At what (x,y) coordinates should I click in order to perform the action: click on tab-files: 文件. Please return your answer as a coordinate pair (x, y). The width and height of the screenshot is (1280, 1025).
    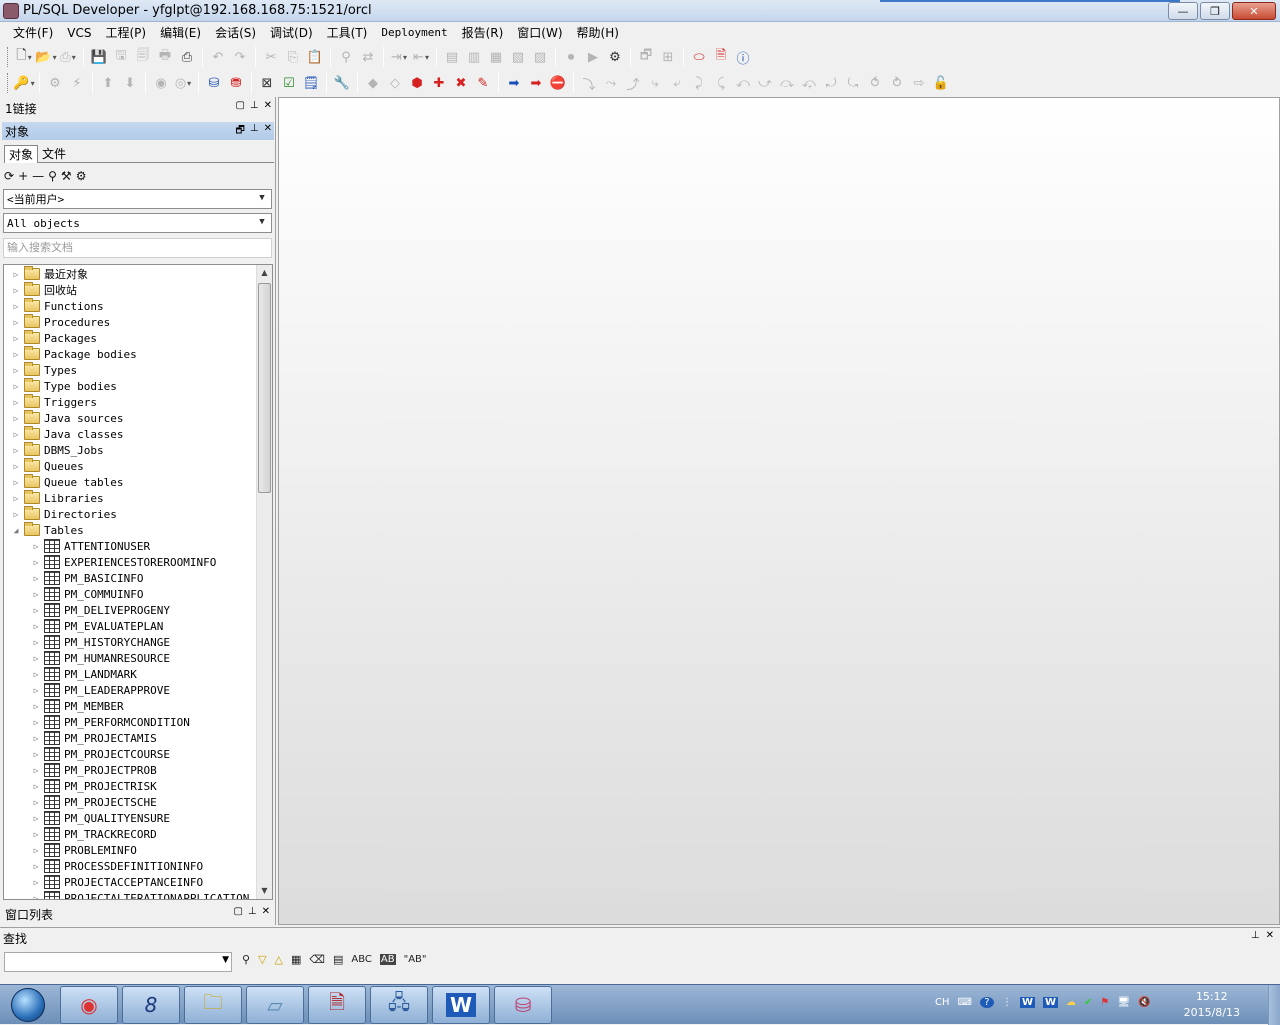
    Looking at the image, I should click on (54, 154).